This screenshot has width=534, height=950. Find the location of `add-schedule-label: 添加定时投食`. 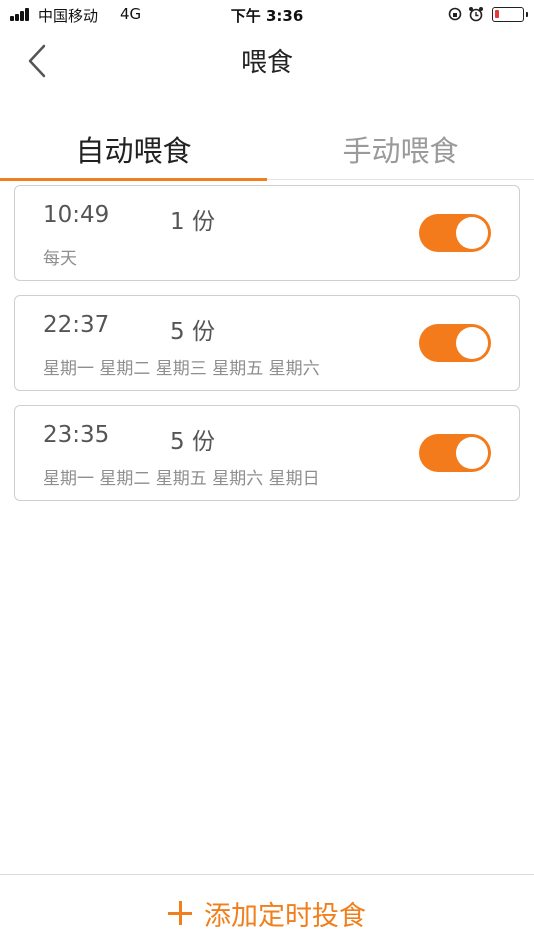

add-schedule-label: 添加定时投食 is located at coordinates (285, 916).